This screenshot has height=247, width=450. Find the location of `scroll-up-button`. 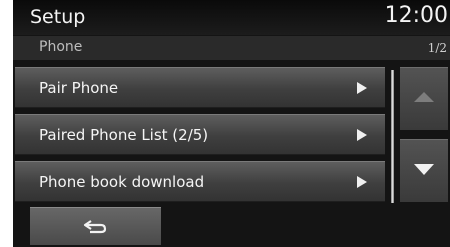

scroll-up-button is located at coordinates (424, 98).